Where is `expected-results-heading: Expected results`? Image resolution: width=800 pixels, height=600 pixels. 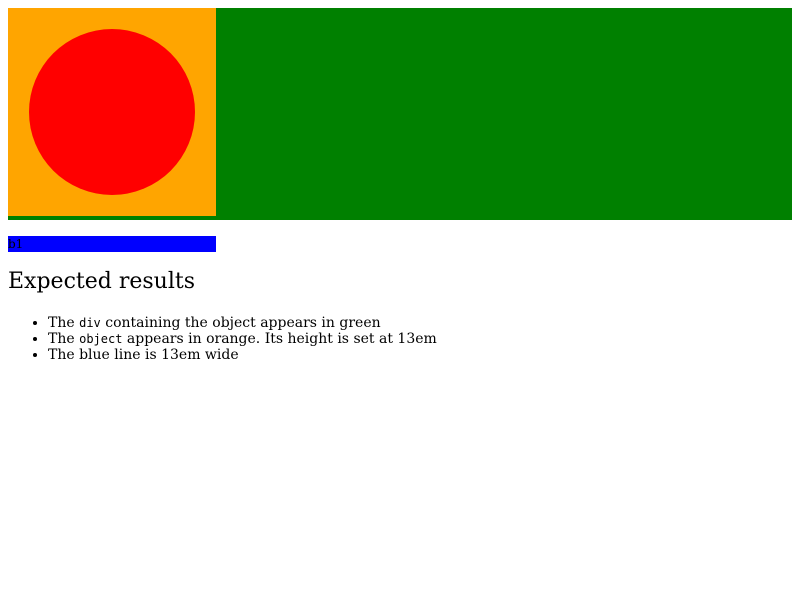 expected-results-heading: Expected results is located at coordinates (101, 281).